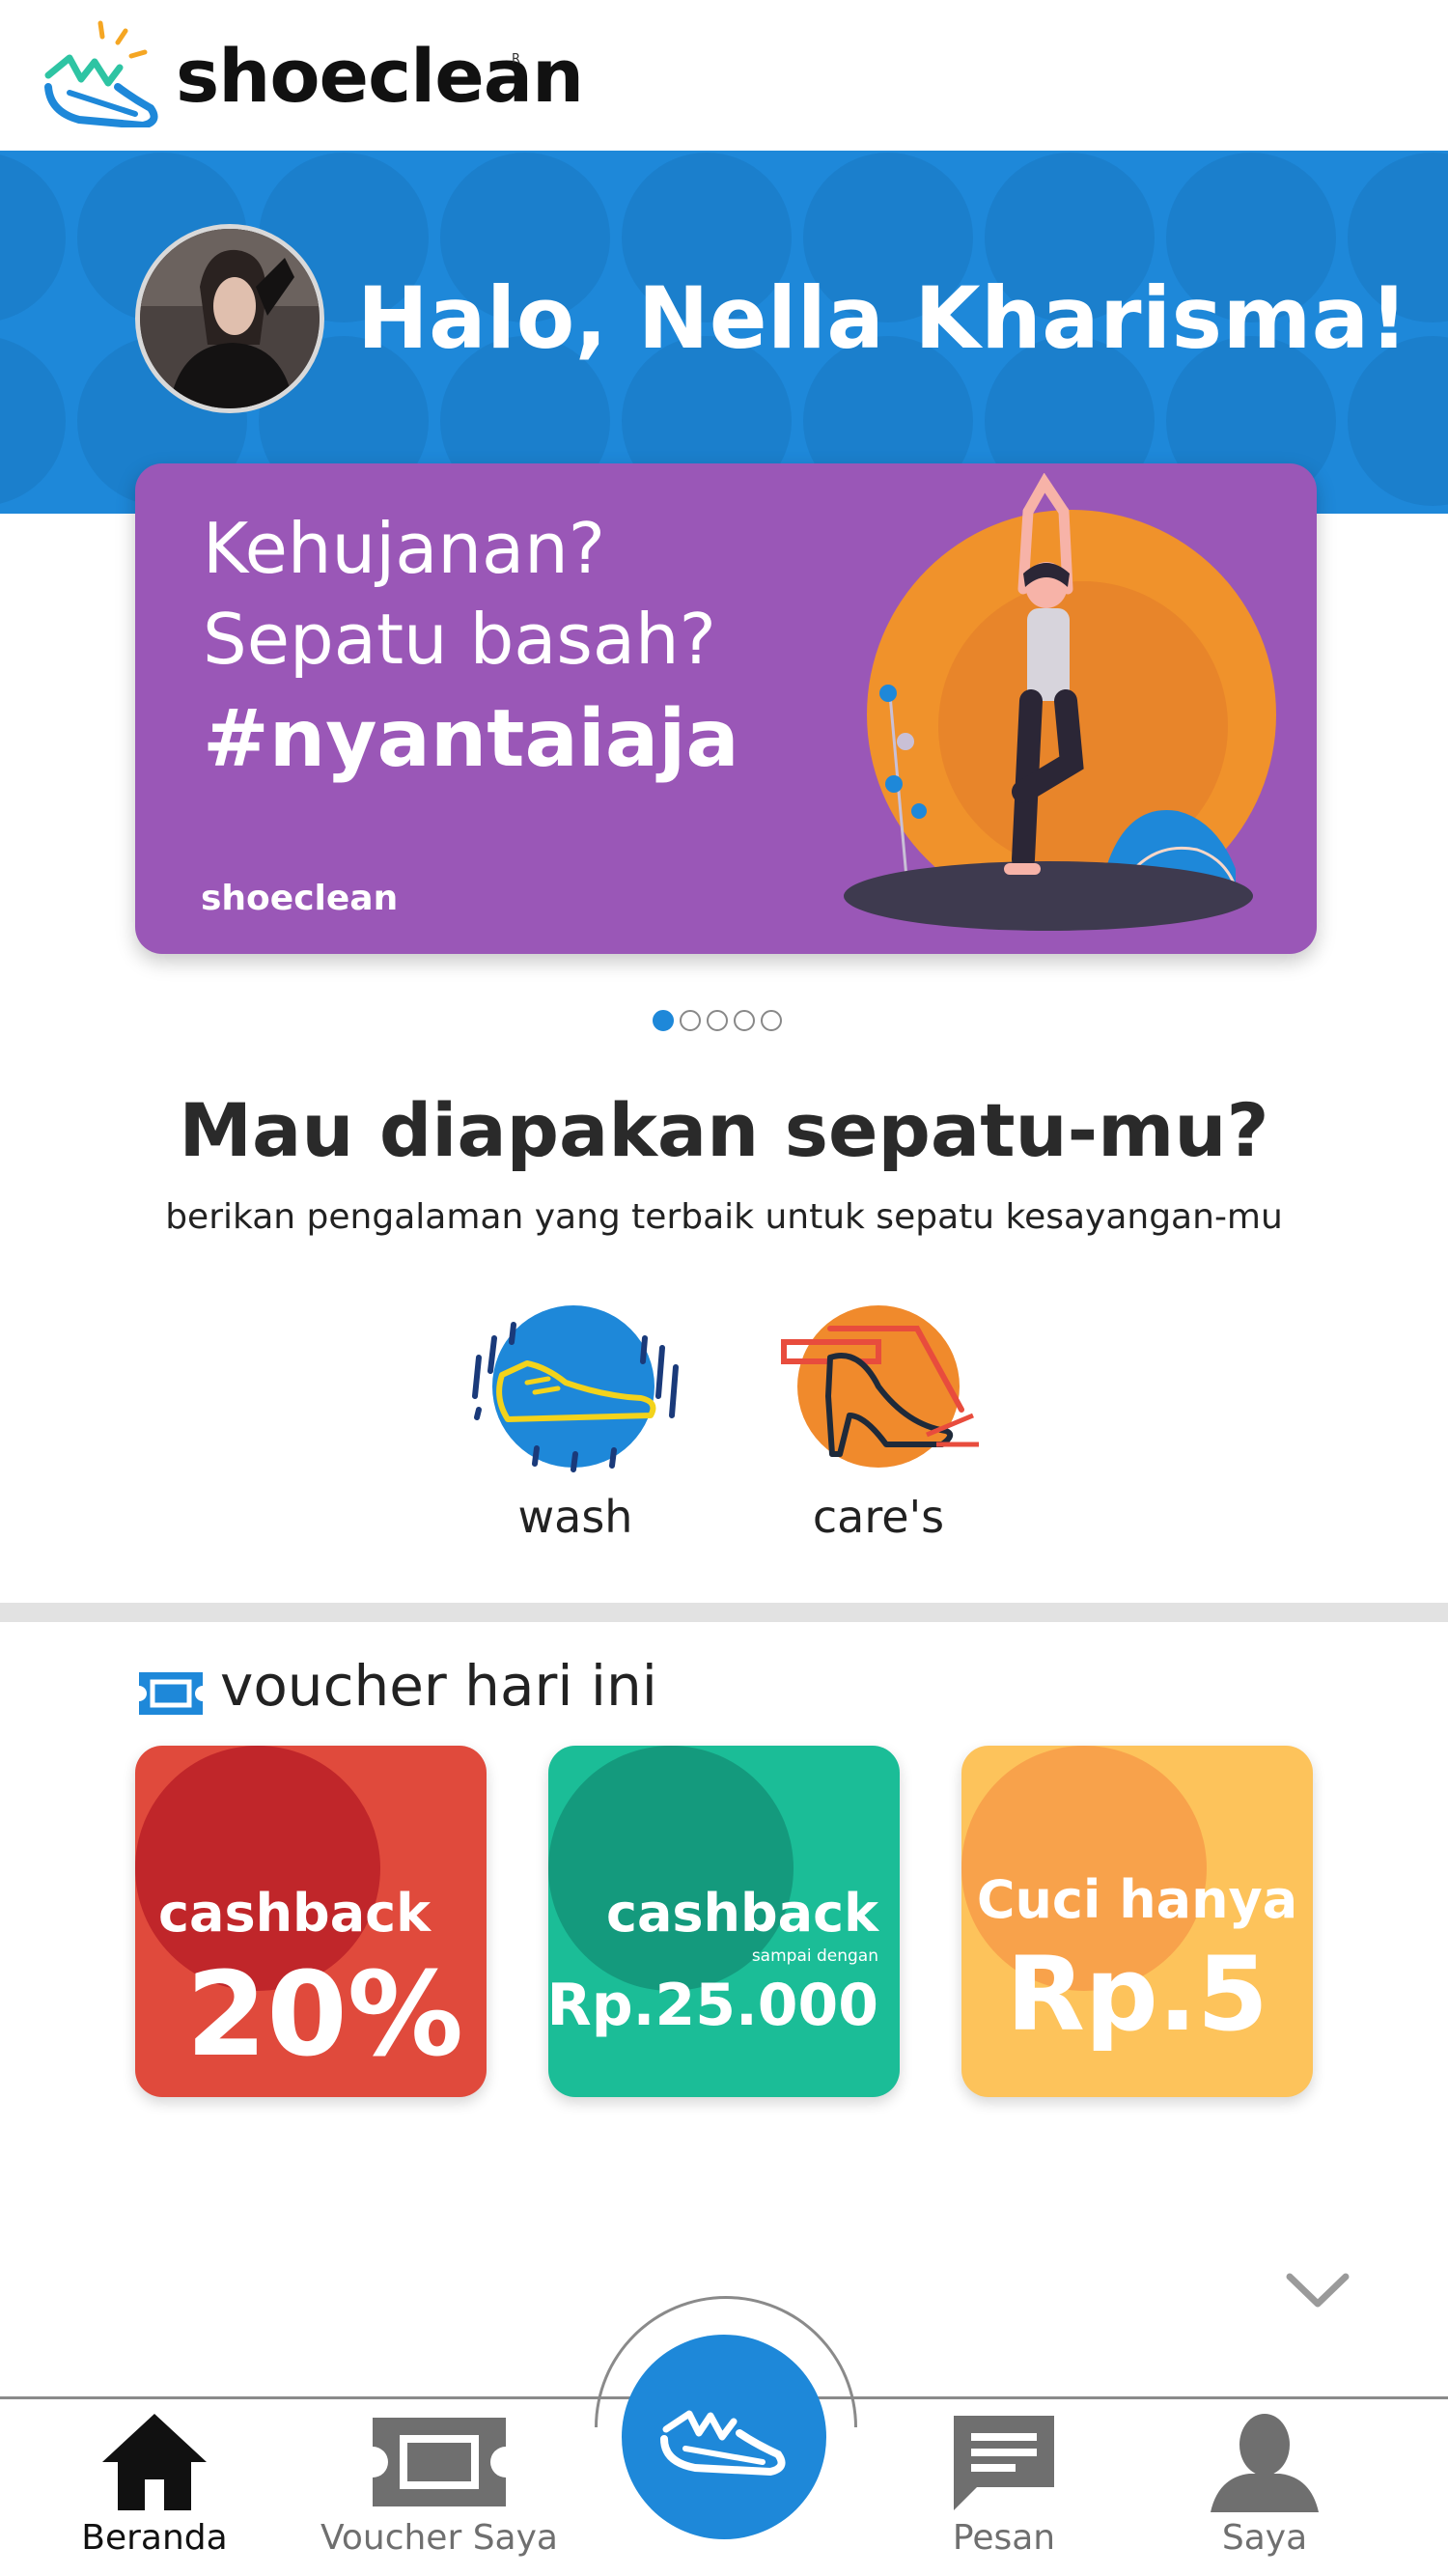 The image size is (1448, 2576). What do you see at coordinates (439, 1686) in the screenshot?
I see `voucher-section-title: voucher hari ini` at bounding box center [439, 1686].